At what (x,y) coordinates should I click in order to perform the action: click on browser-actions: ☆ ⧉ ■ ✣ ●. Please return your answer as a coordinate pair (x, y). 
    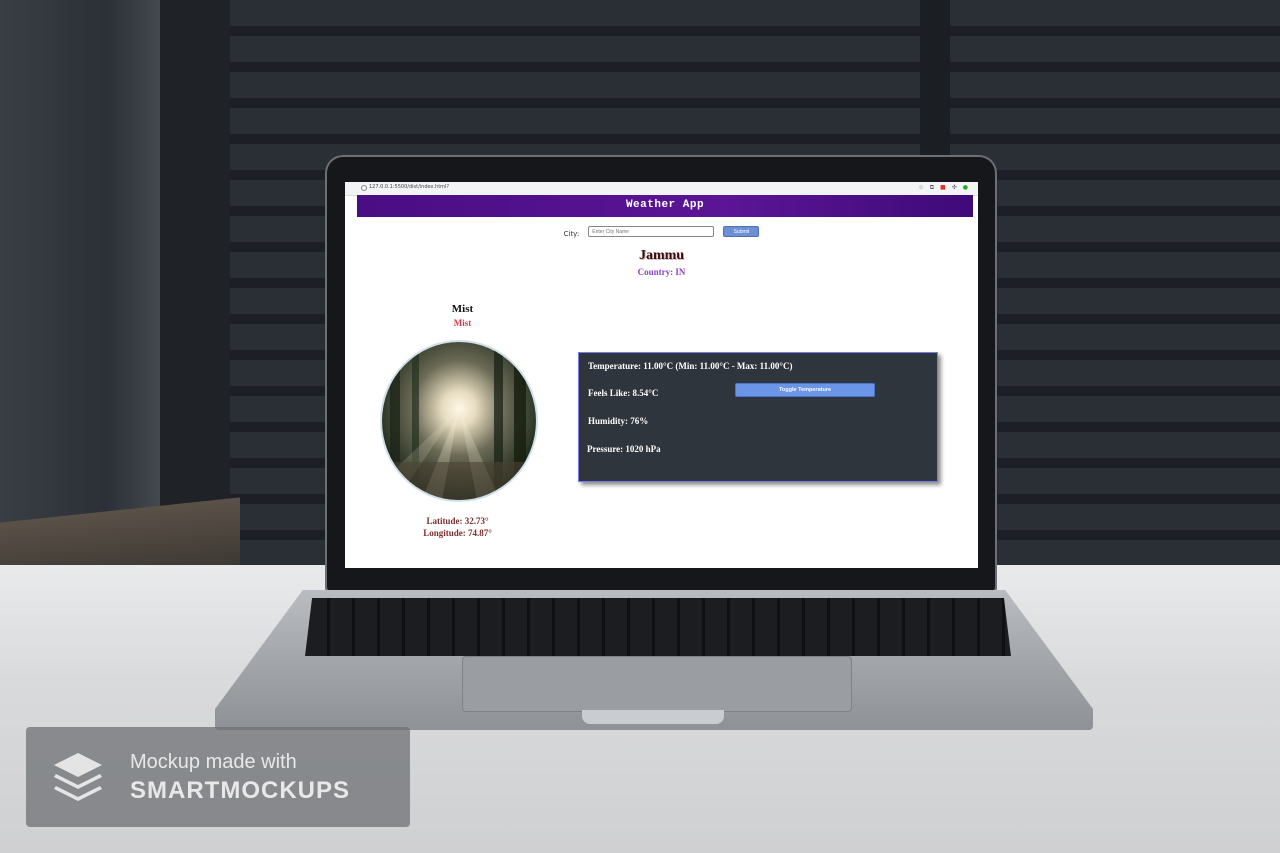
    Looking at the image, I should click on (943, 188).